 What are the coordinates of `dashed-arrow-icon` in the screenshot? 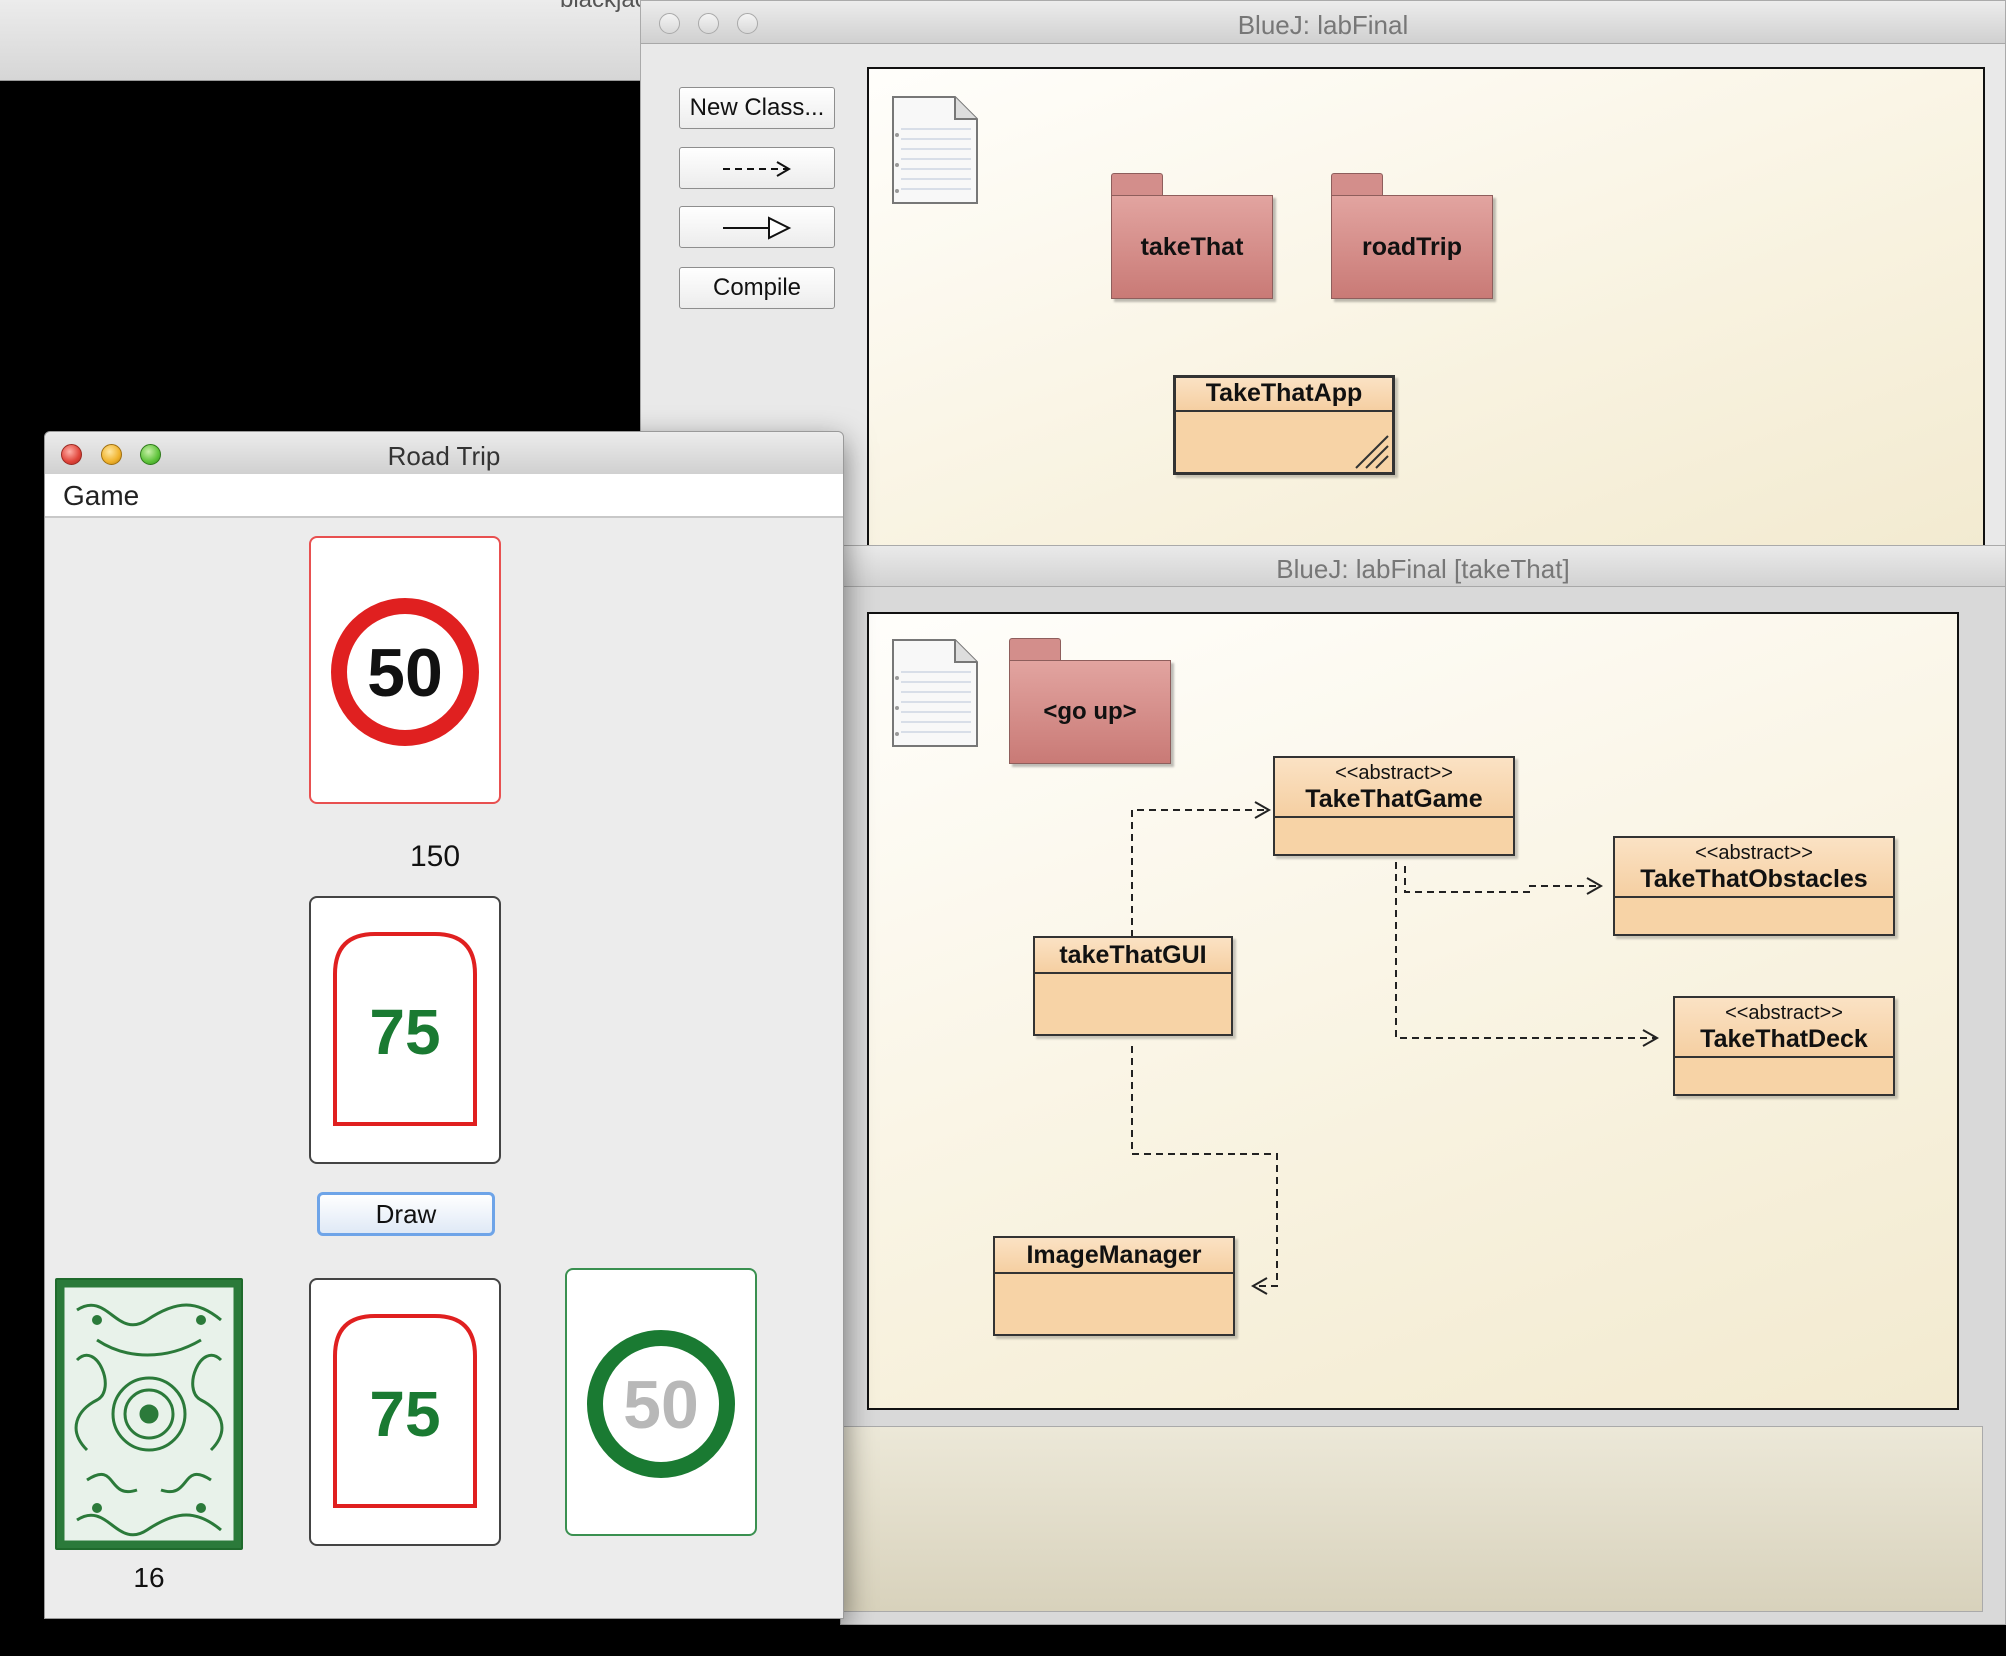 It's located at (757, 169).